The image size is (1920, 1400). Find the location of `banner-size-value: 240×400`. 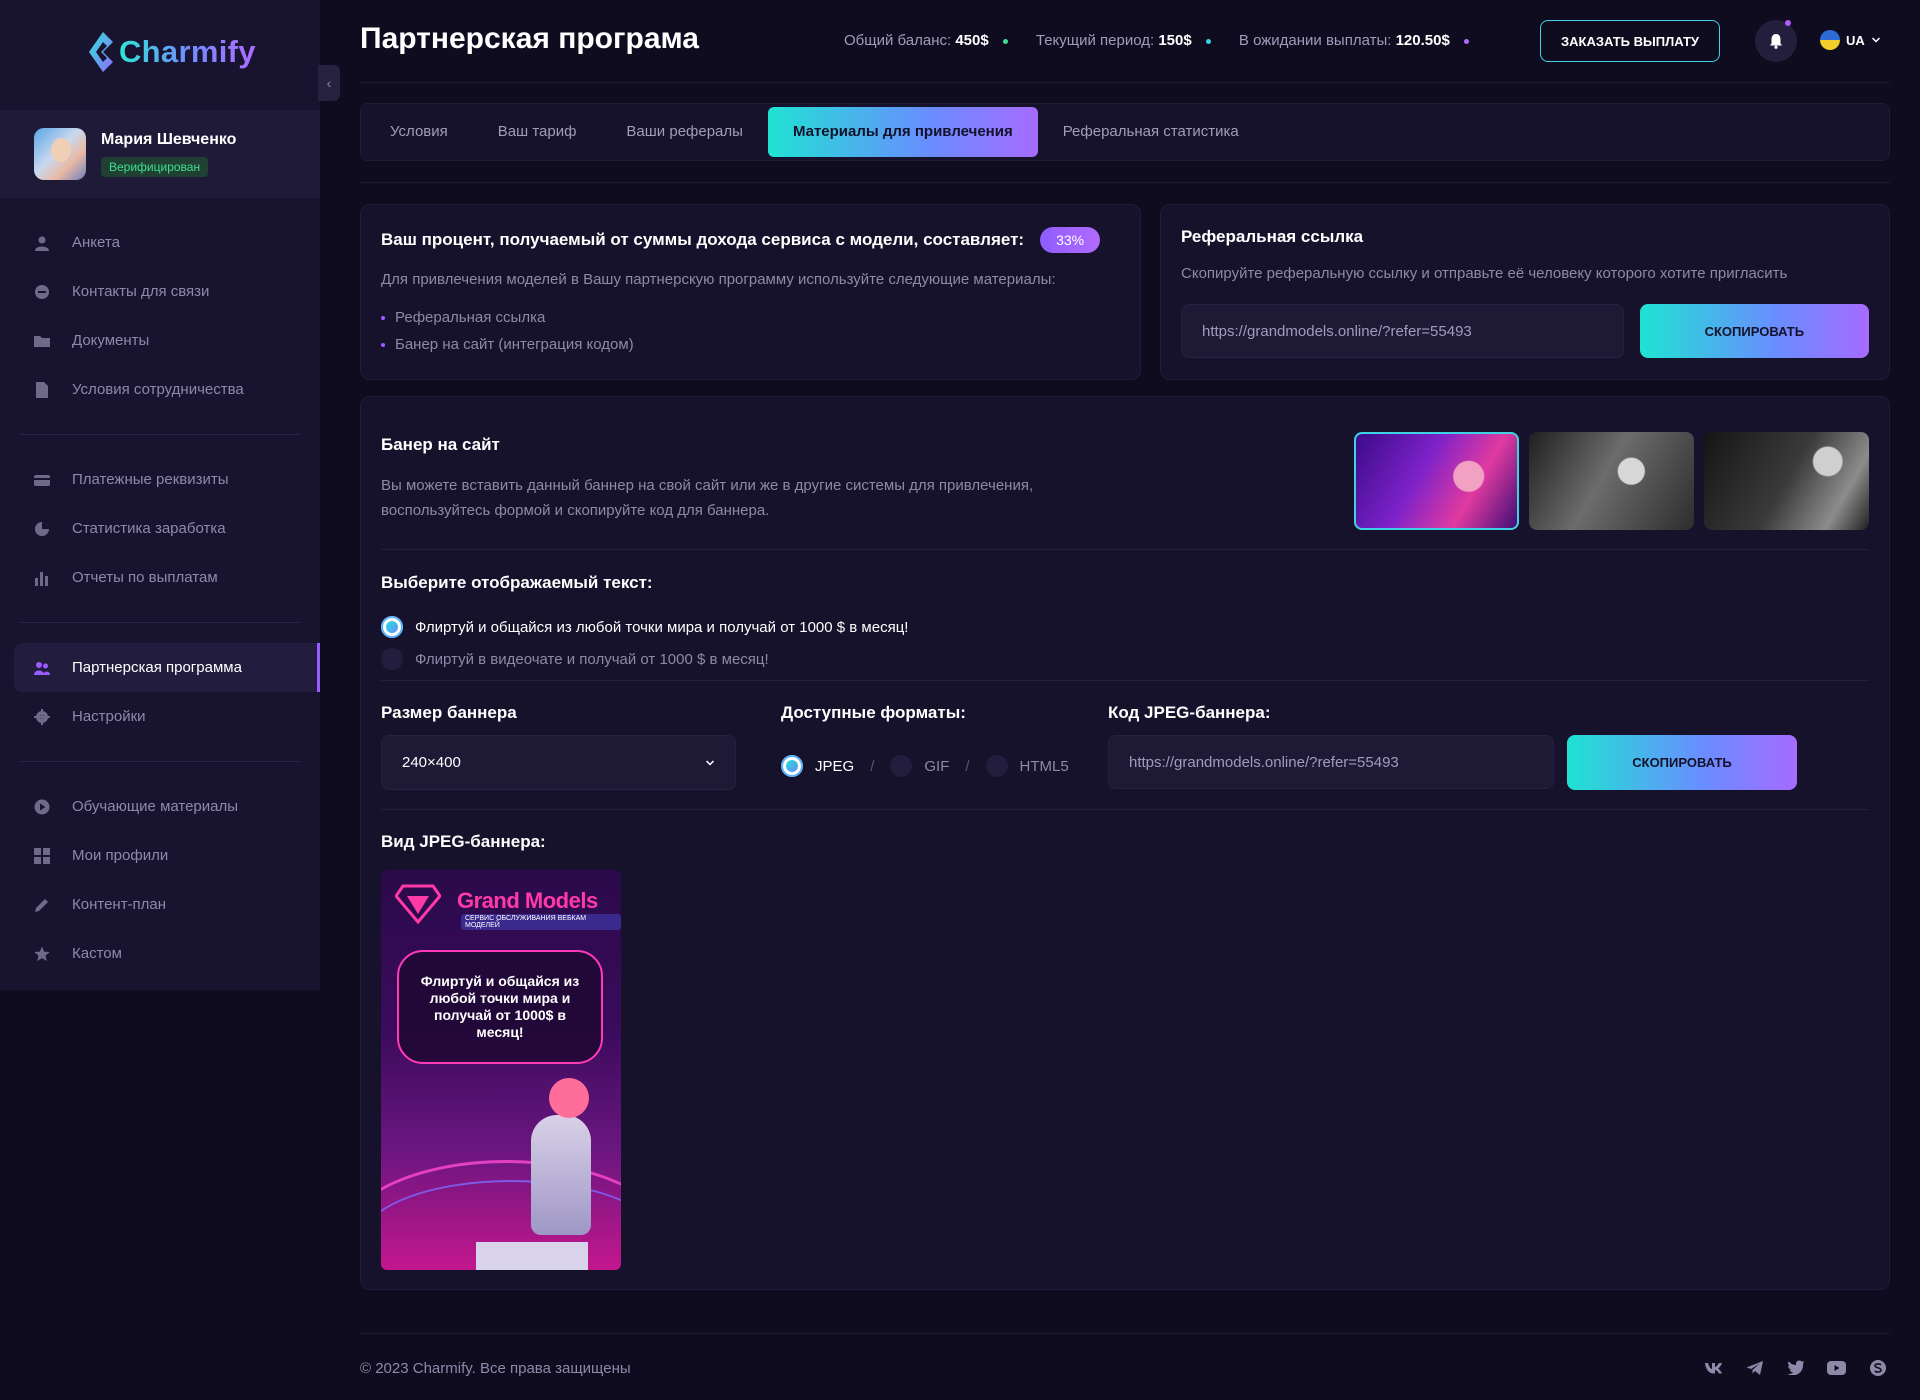

banner-size-value: 240×400 is located at coordinates (431, 762).